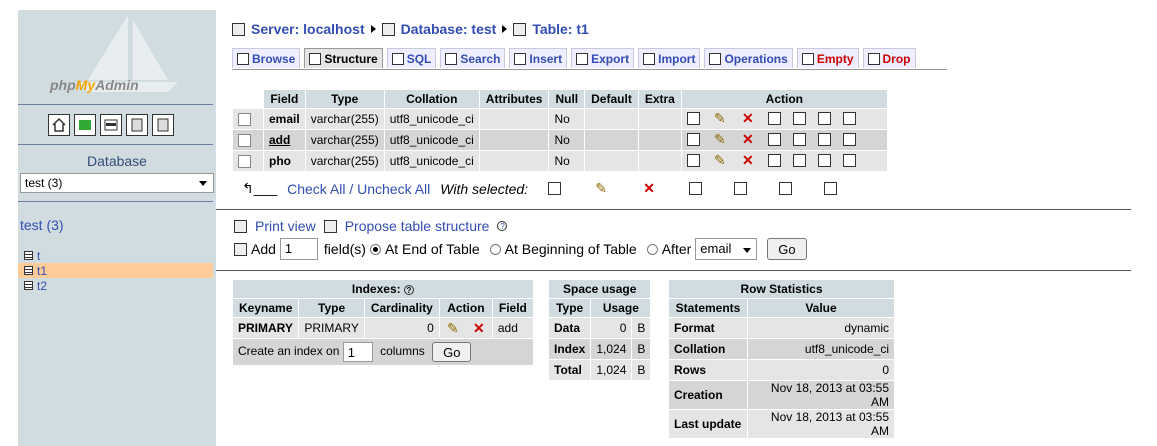  I want to click on create-index-label: Create an index on, so click(289, 351).